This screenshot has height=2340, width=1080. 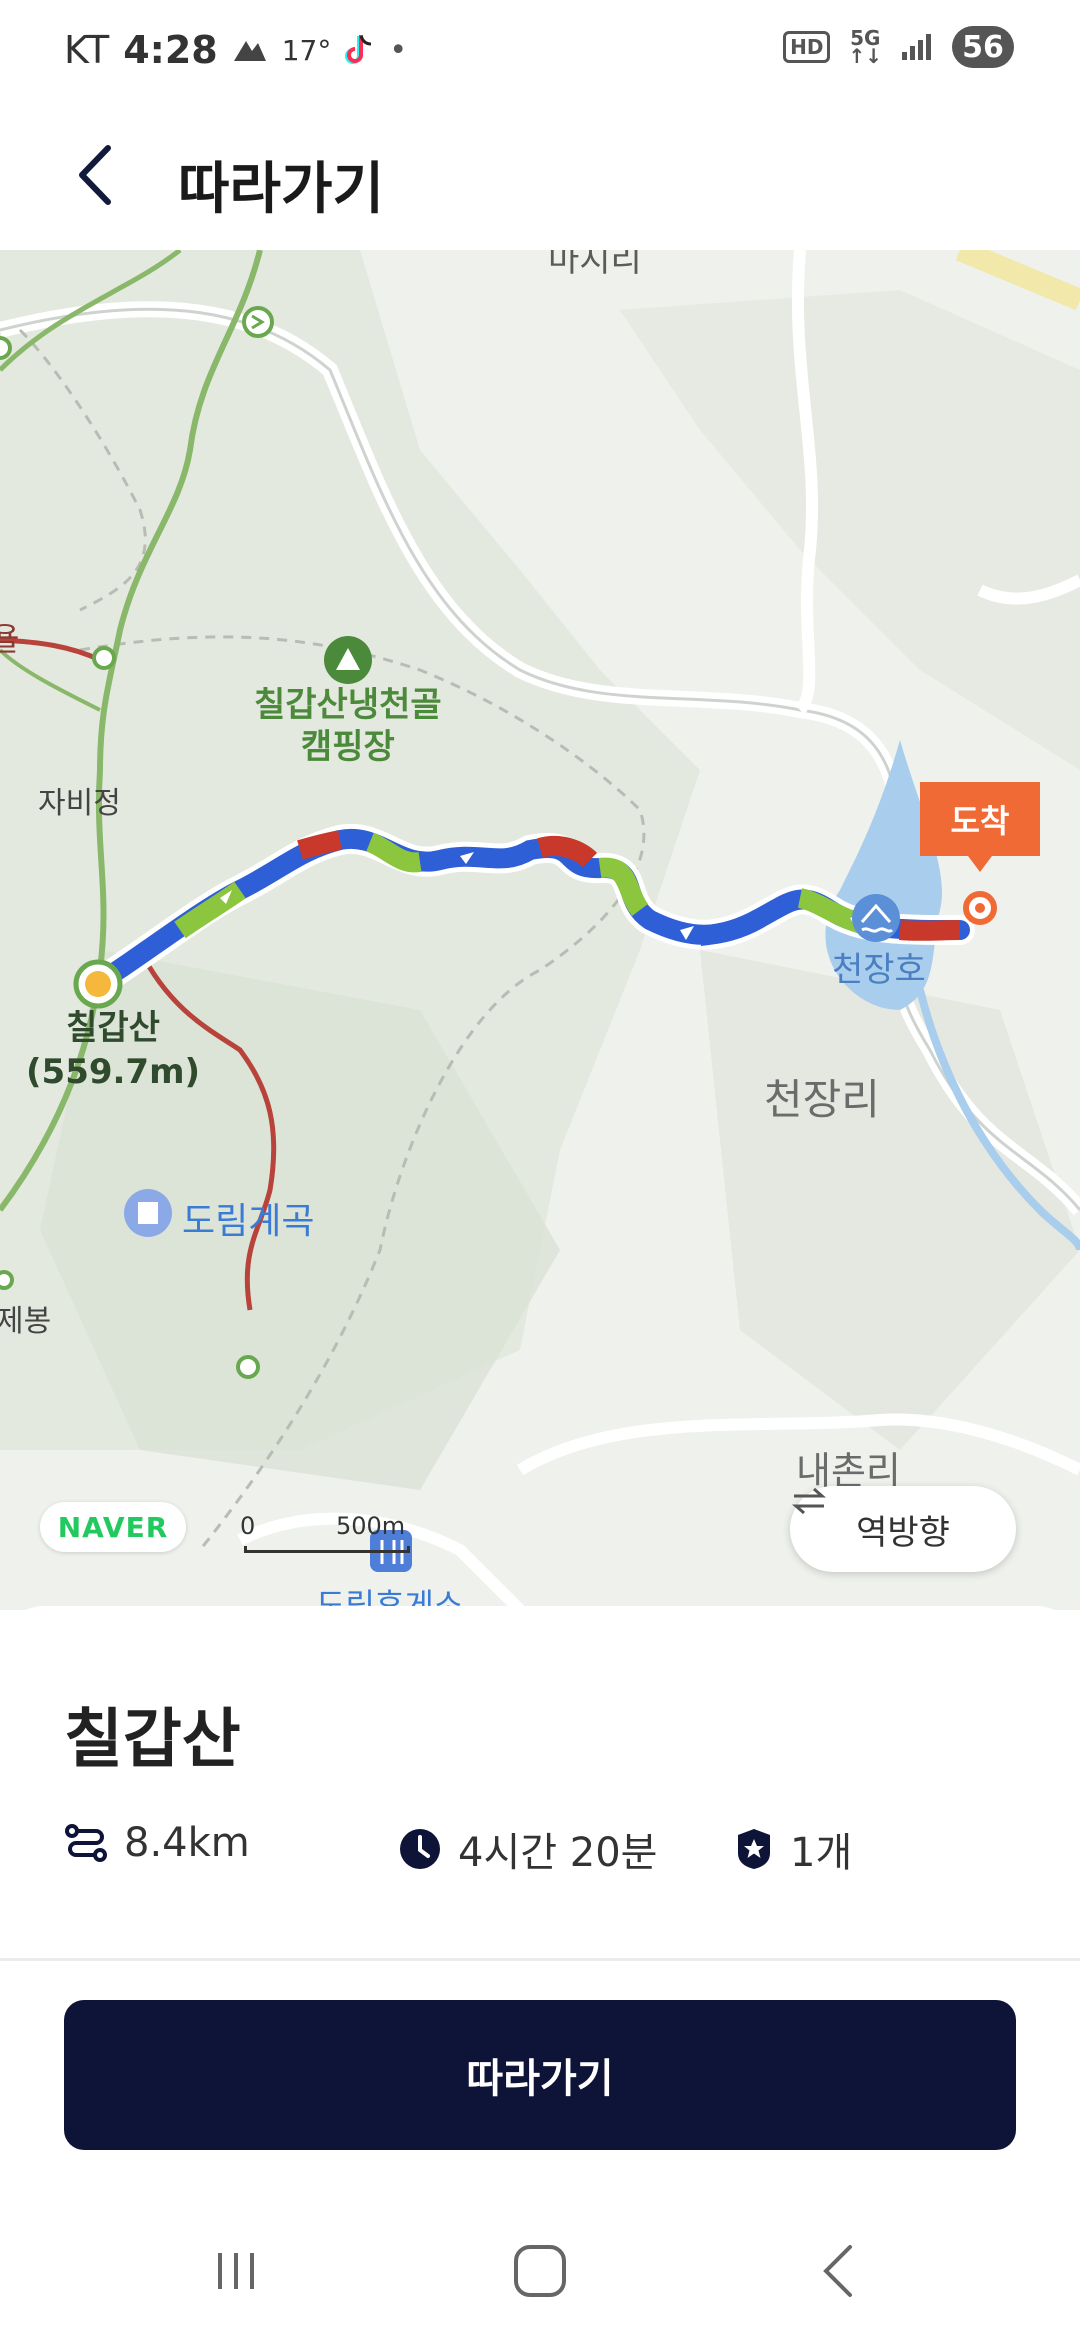 I want to click on clock: 4:28, so click(x=170, y=50).